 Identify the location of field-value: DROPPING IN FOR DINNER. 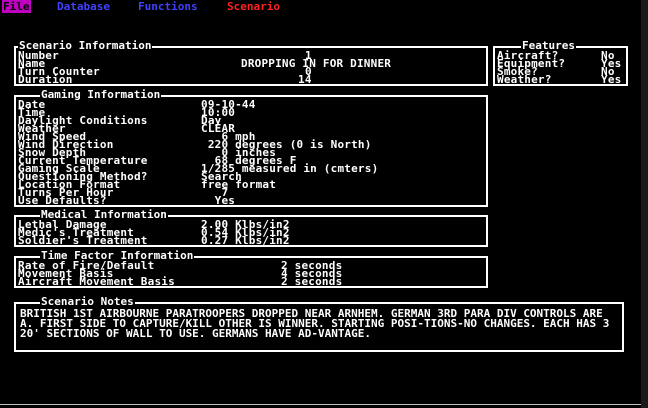
(316, 63).